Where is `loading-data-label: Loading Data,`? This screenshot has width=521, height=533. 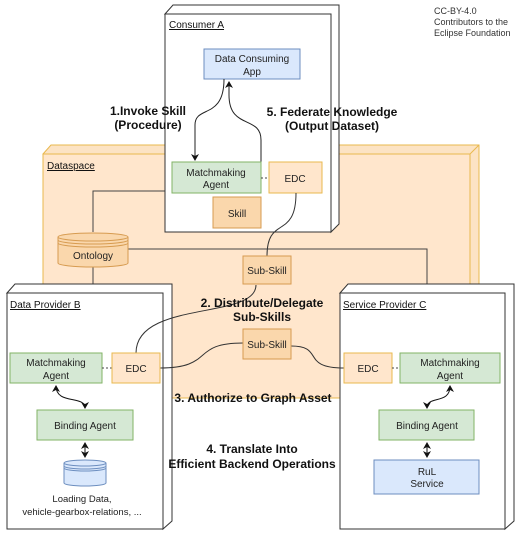
loading-data-label: Loading Data, is located at coordinates (81, 499).